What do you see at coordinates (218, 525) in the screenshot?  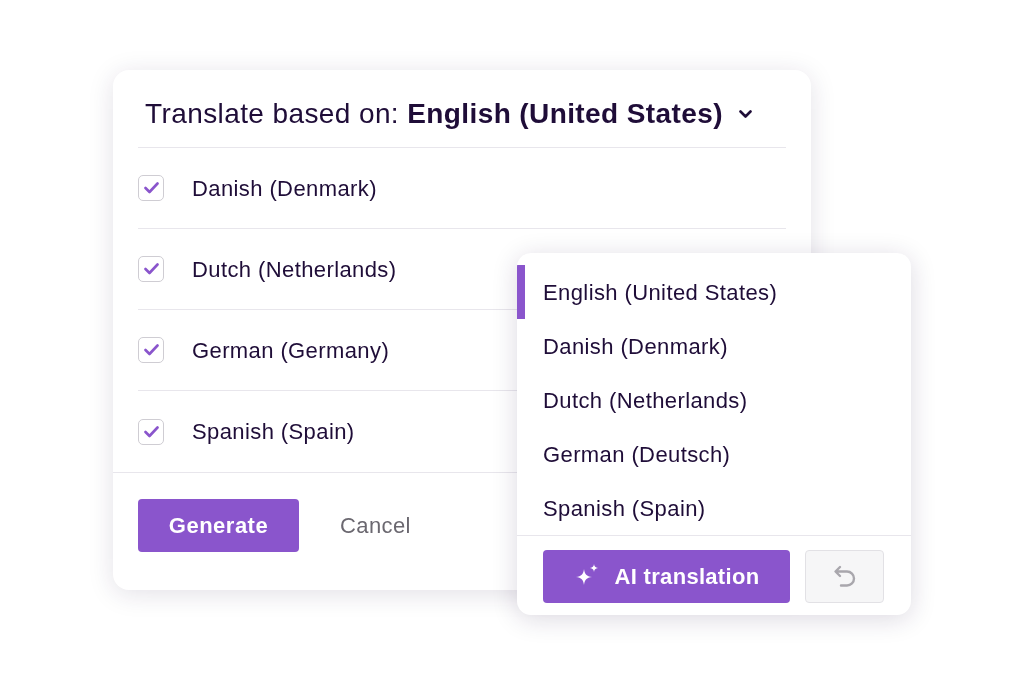 I see `generate-button: Generate` at bounding box center [218, 525].